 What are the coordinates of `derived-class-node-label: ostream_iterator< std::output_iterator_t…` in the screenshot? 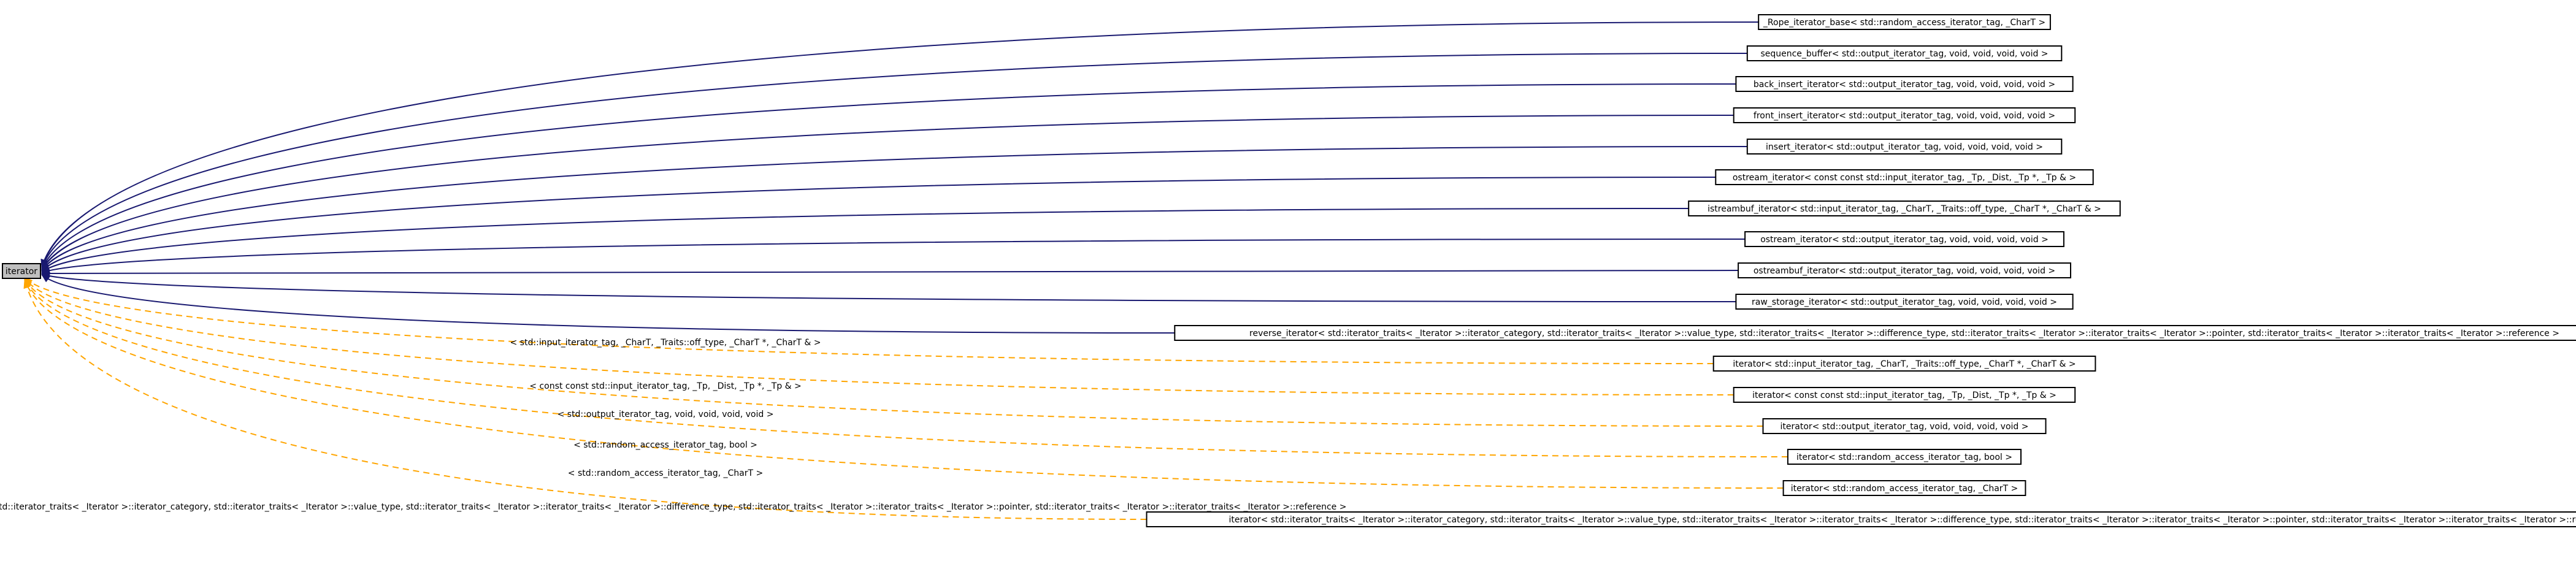 It's located at (1904, 240).